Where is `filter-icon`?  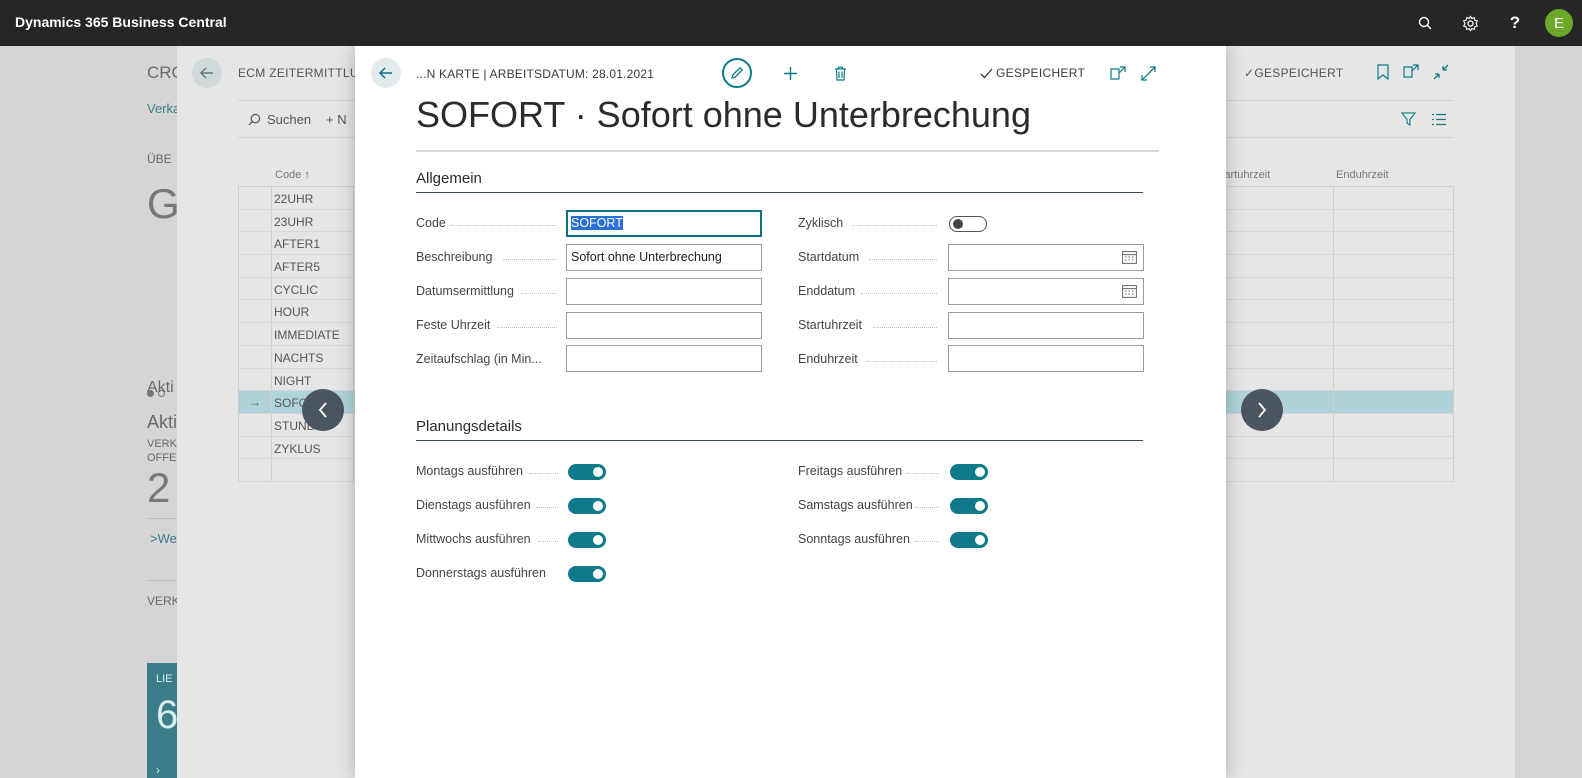 filter-icon is located at coordinates (1408, 119).